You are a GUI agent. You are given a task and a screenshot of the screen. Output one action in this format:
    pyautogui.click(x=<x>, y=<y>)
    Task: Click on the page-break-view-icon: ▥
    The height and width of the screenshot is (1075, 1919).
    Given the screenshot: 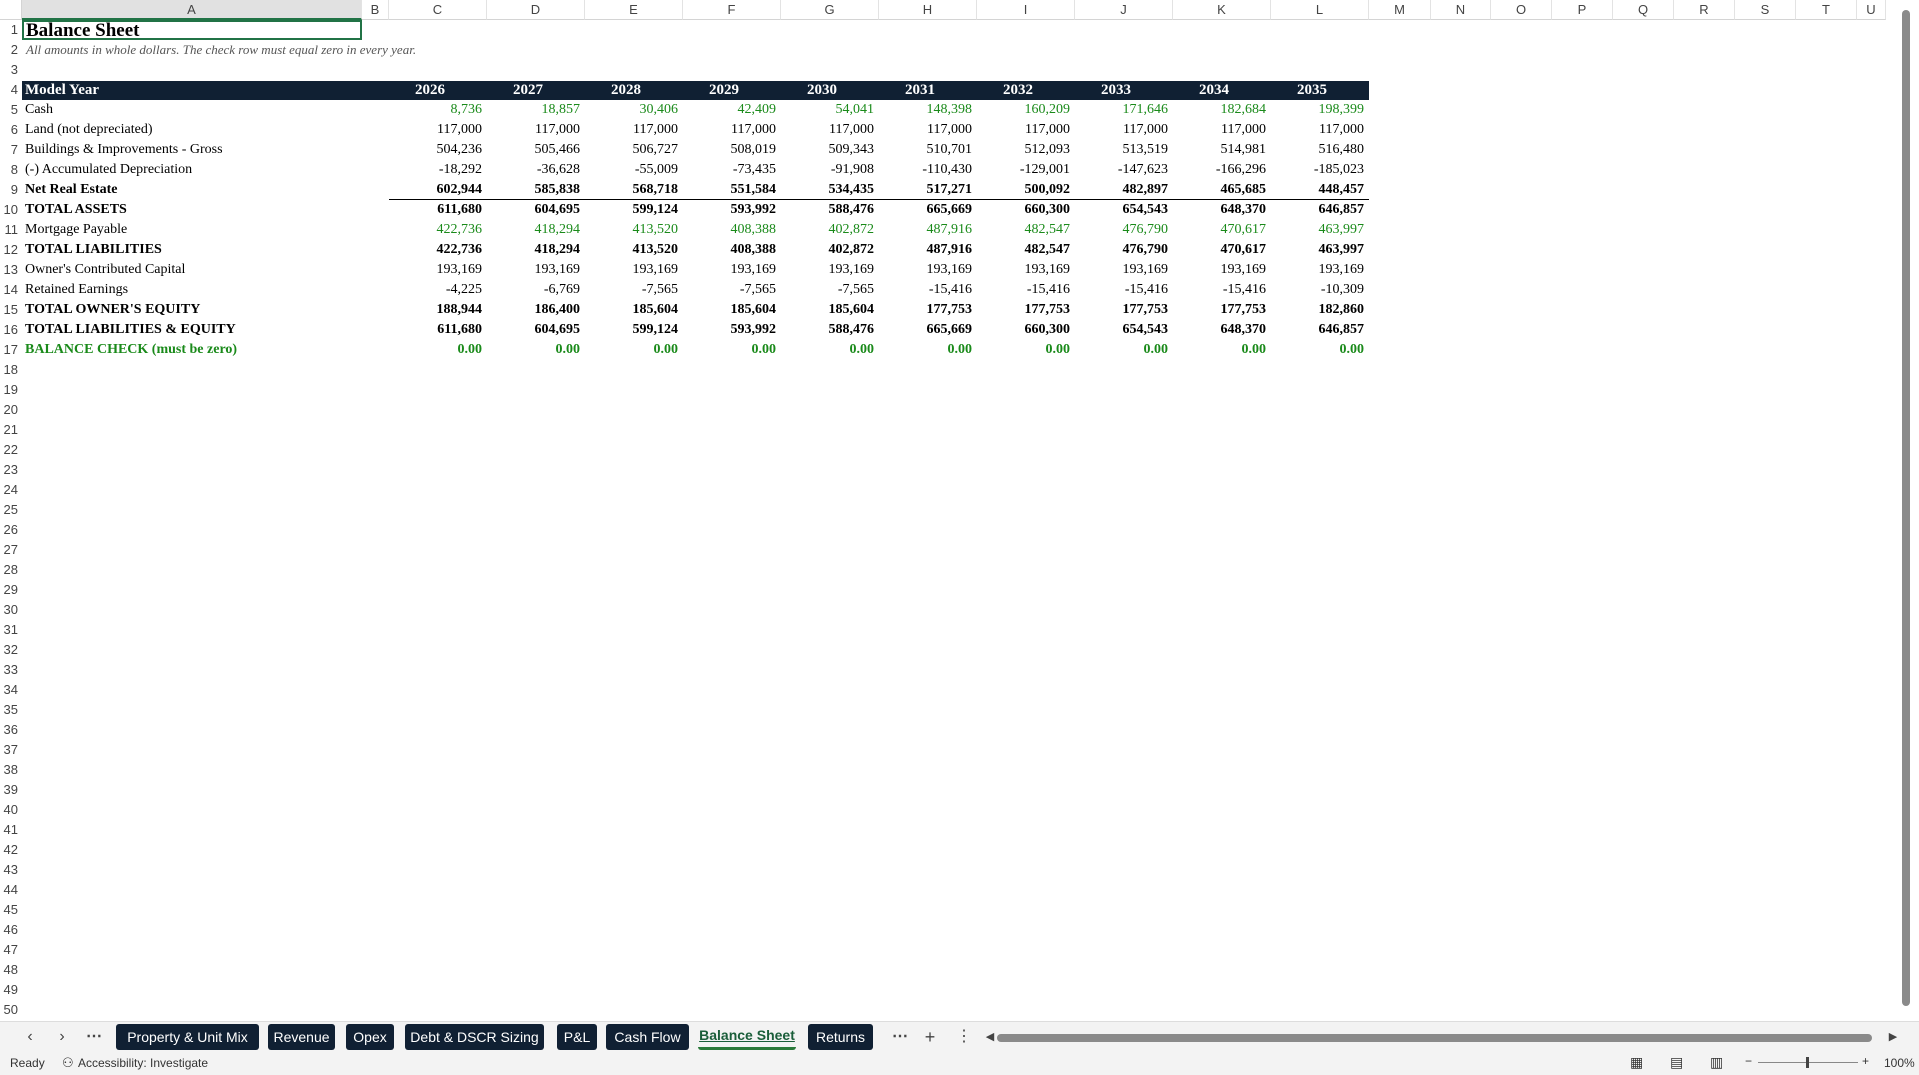 What is the action you would take?
    pyautogui.click(x=1716, y=1062)
    